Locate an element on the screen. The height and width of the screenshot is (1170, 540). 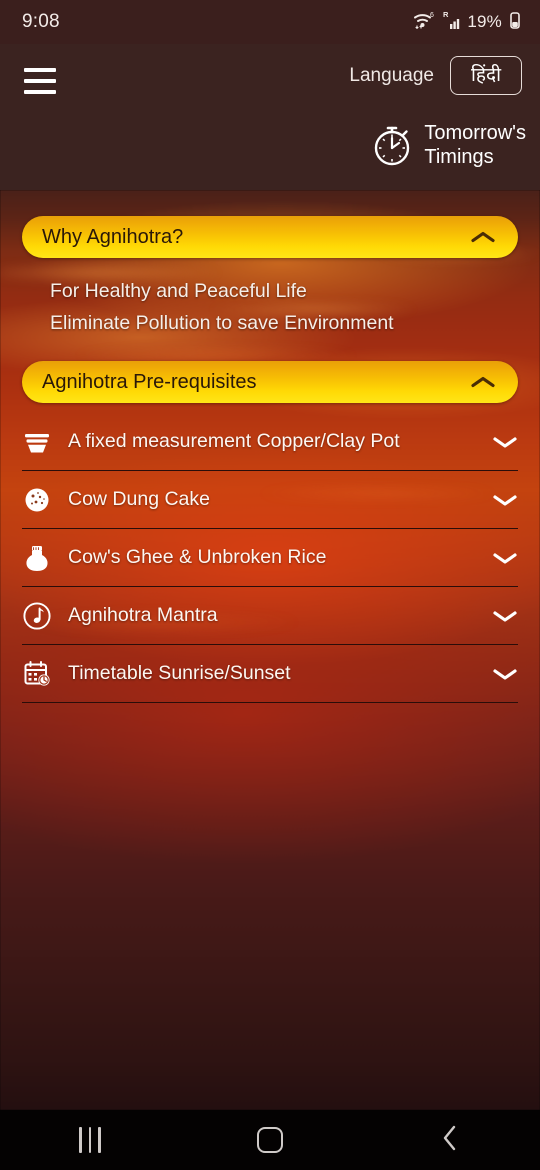
accordion-title: Why Agnihotra? is located at coordinates (113, 236).